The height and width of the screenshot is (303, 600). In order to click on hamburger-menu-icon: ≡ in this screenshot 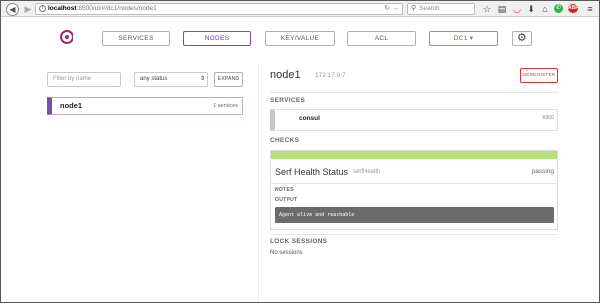, I will do `click(590, 9)`.